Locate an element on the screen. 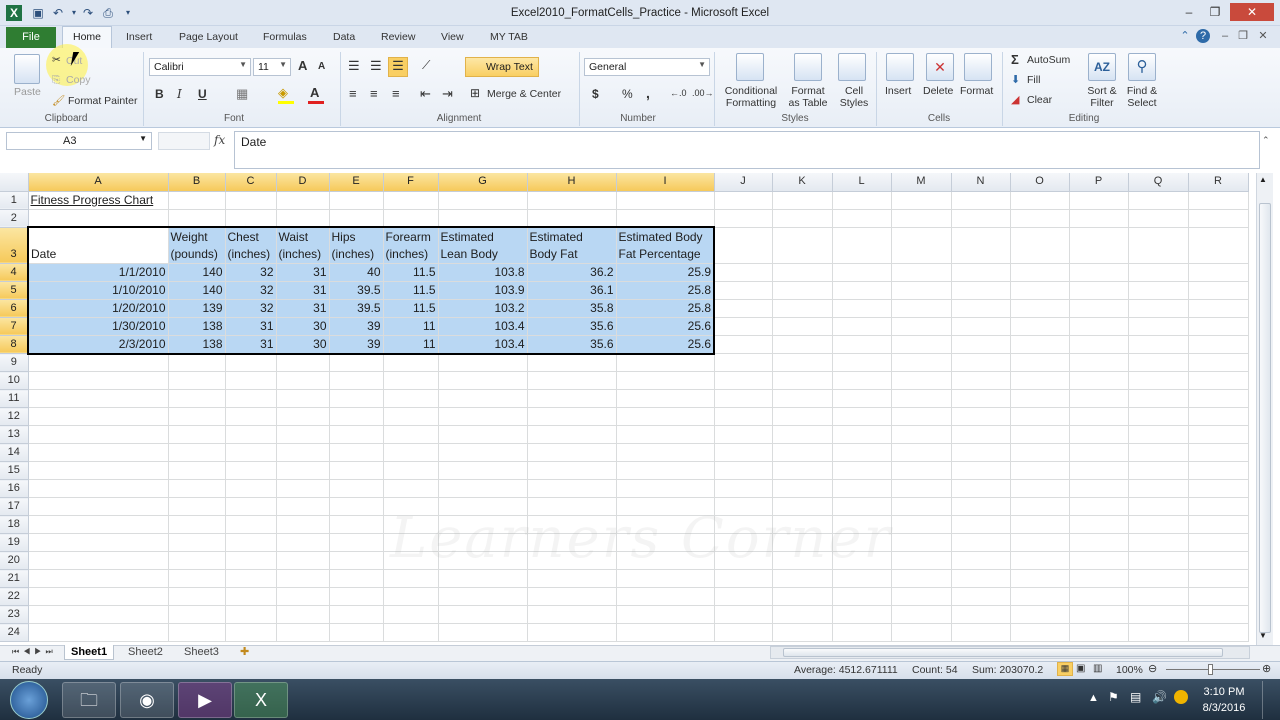 Image resolution: width=1280 pixels, height=720 pixels. column-header: G is located at coordinates (483, 182).